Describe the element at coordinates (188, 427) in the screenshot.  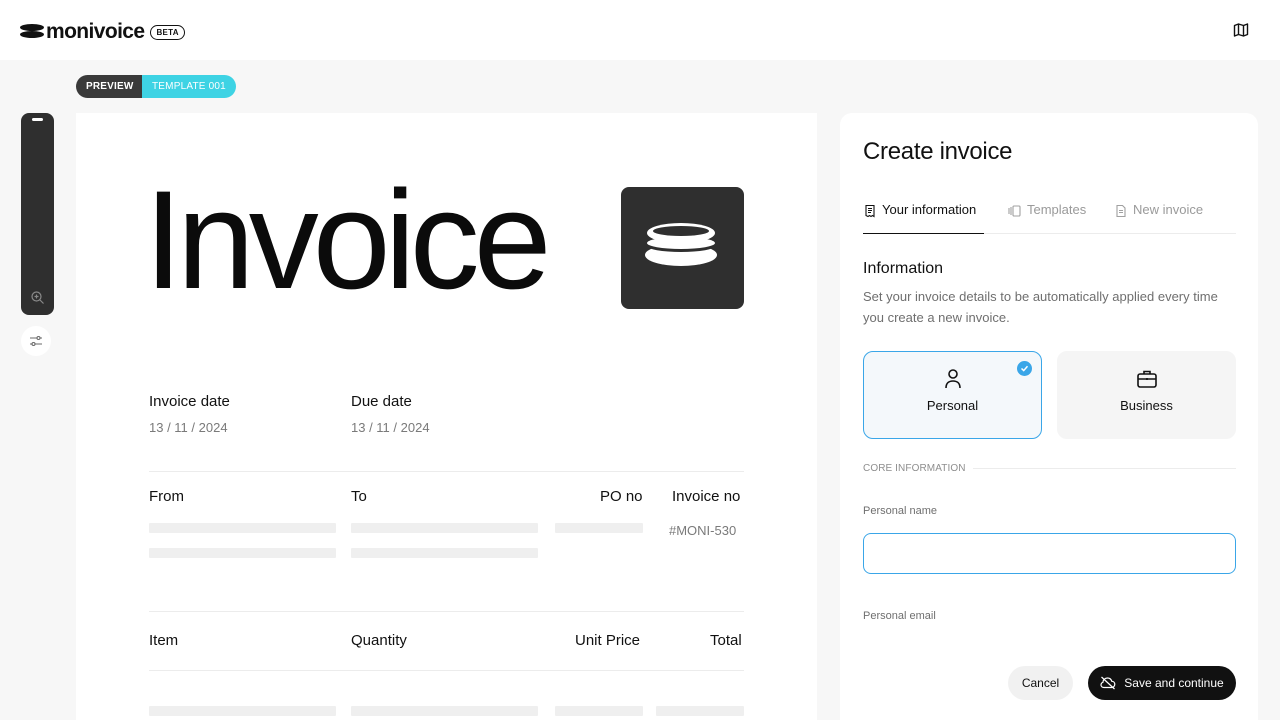
I see `invoice-date-value: 13 / 11 / 2024` at that location.